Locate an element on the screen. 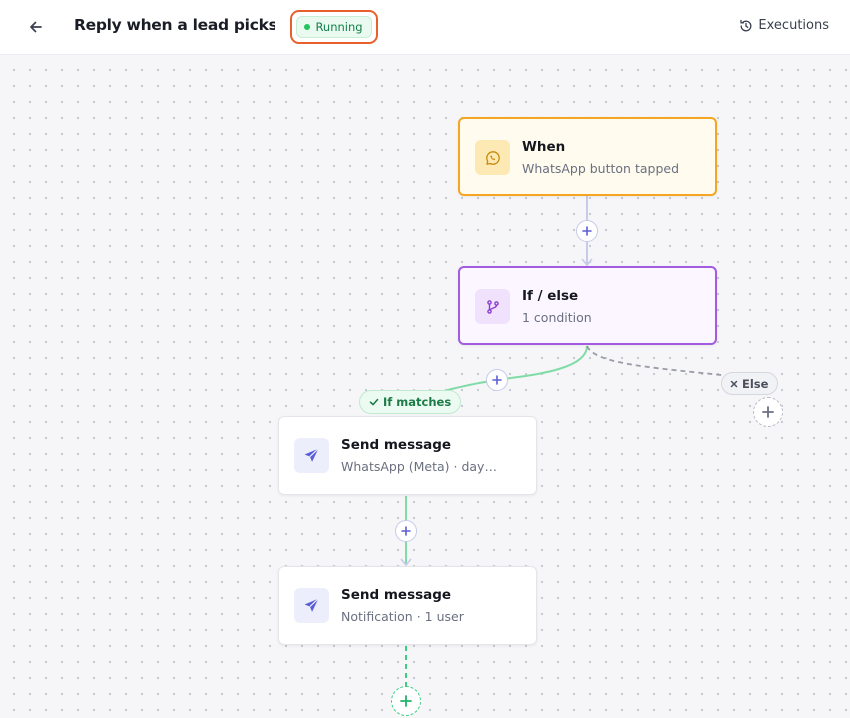  back-button is located at coordinates (36, 27).